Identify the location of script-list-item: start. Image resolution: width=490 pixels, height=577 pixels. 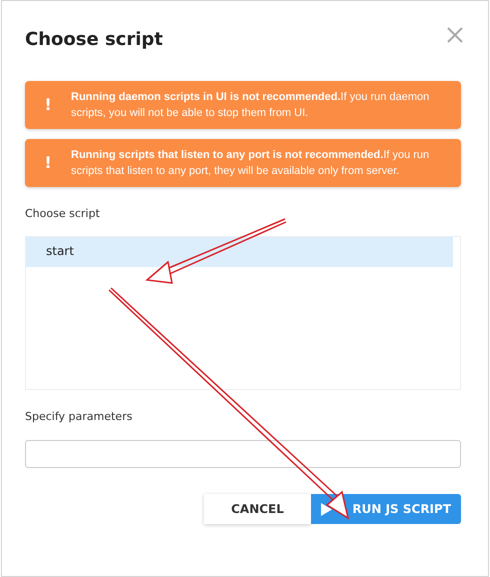
(239, 252).